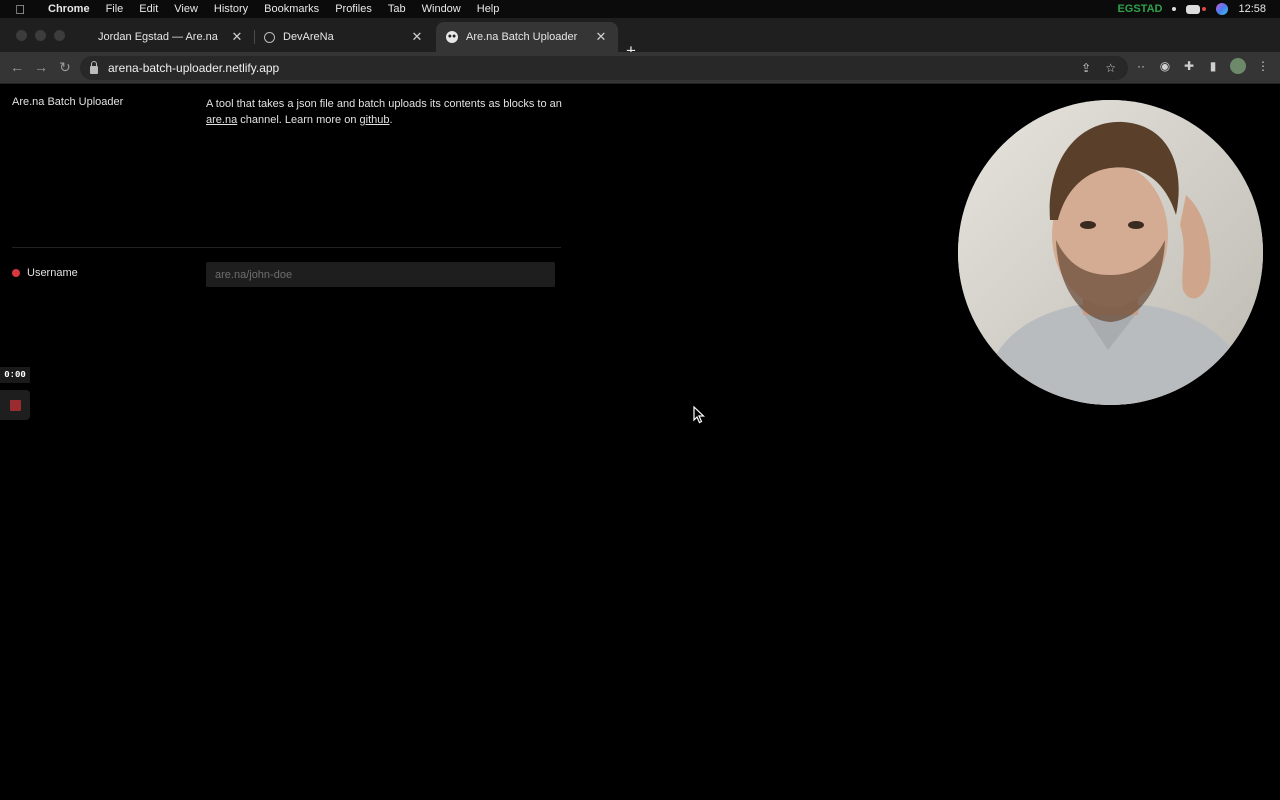 This screenshot has height=800, width=1280. Describe the element at coordinates (522, 37) in the screenshot. I see `tab-title: Are.na Batch Uploader` at that location.